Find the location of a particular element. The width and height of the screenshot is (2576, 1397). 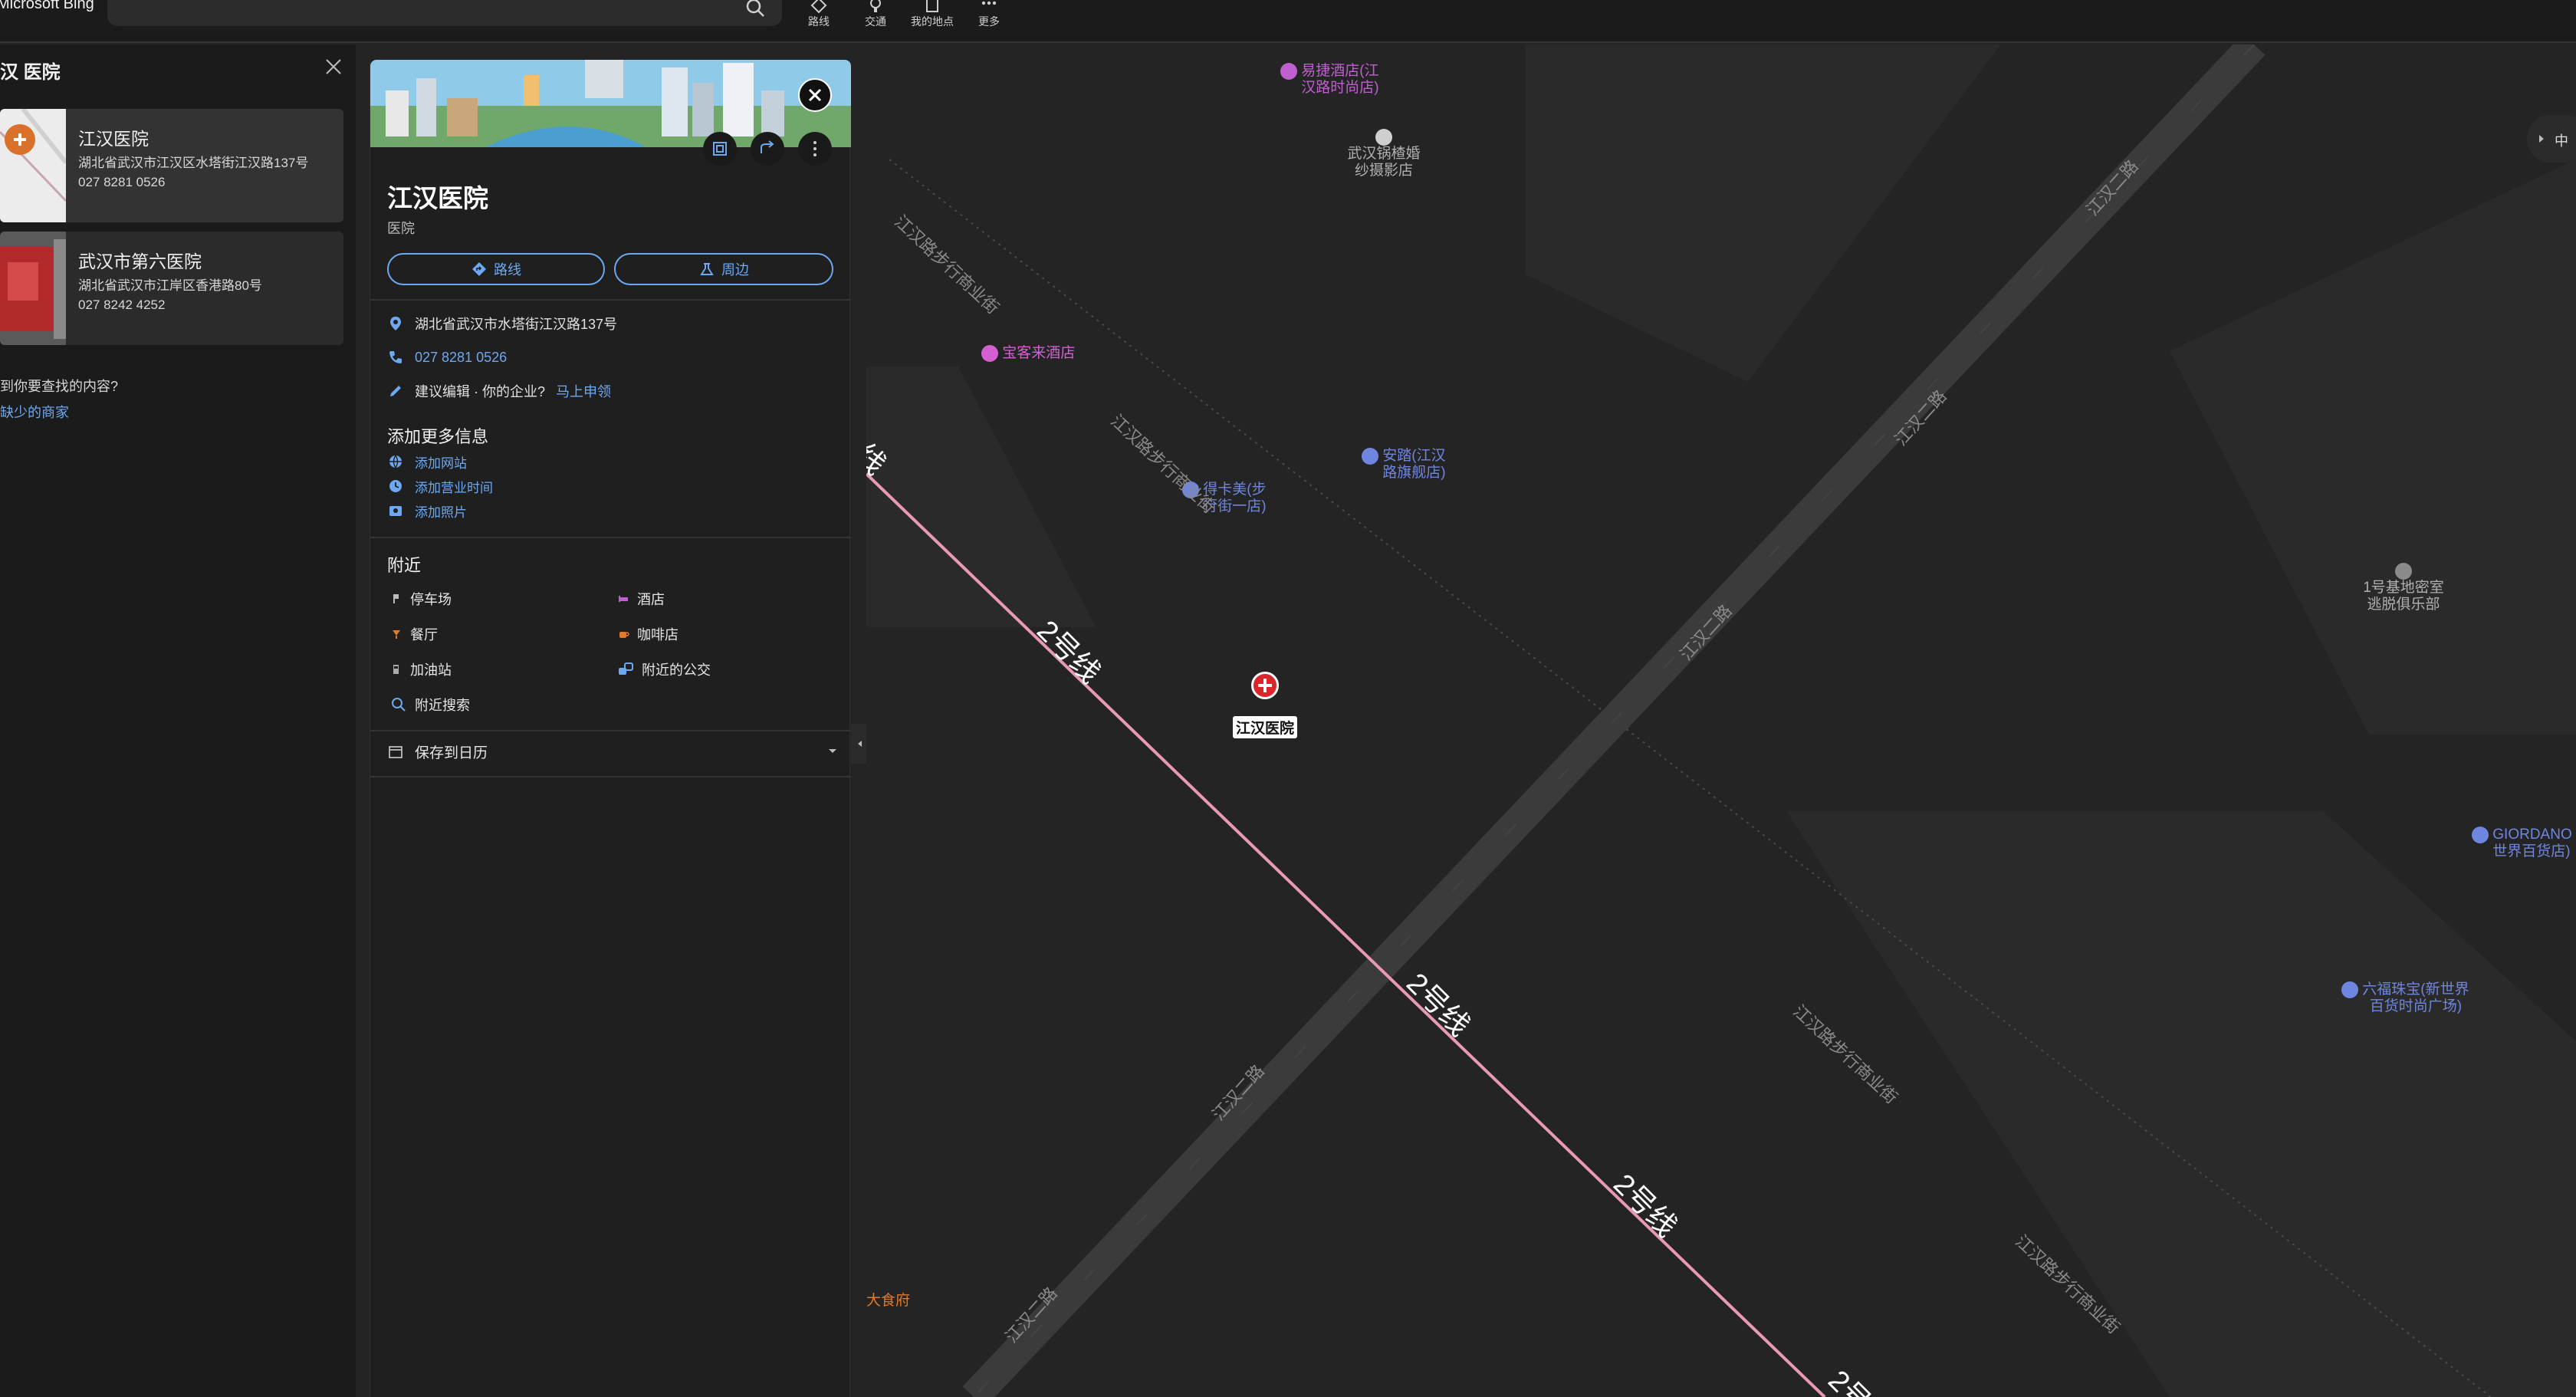

photos-icon is located at coordinates (720, 149).